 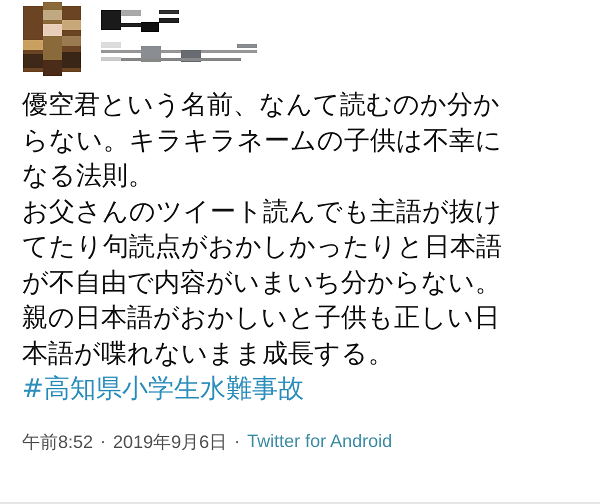 What do you see at coordinates (88, 176) in the screenshot?
I see `tweet-text-line: なる法則。` at bounding box center [88, 176].